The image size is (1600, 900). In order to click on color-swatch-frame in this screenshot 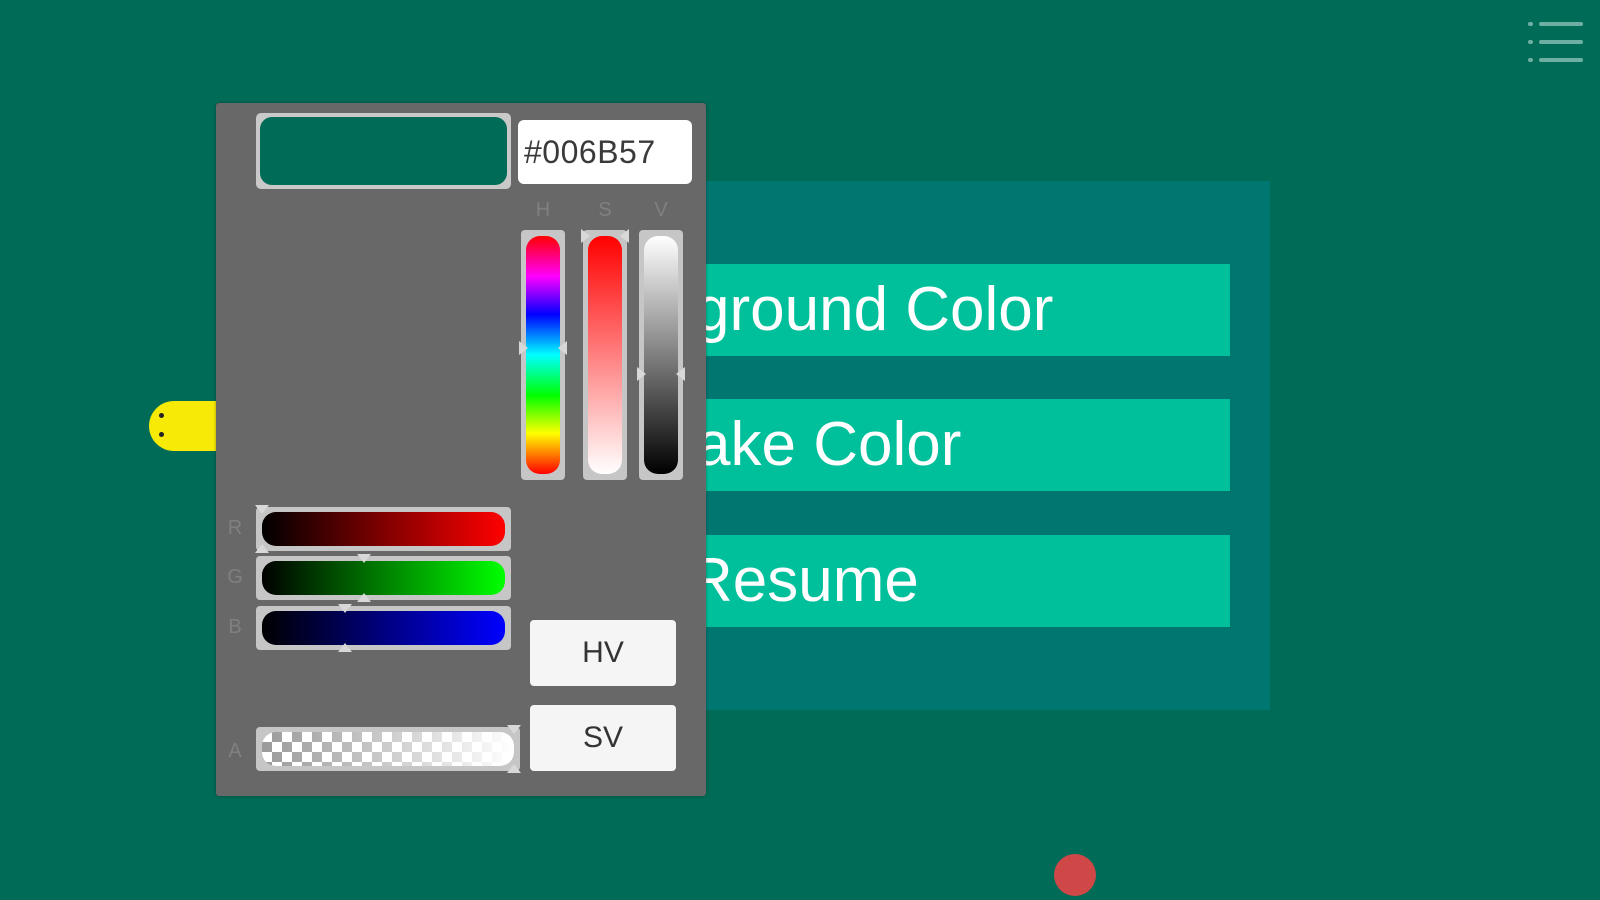, I will do `click(383, 151)`.